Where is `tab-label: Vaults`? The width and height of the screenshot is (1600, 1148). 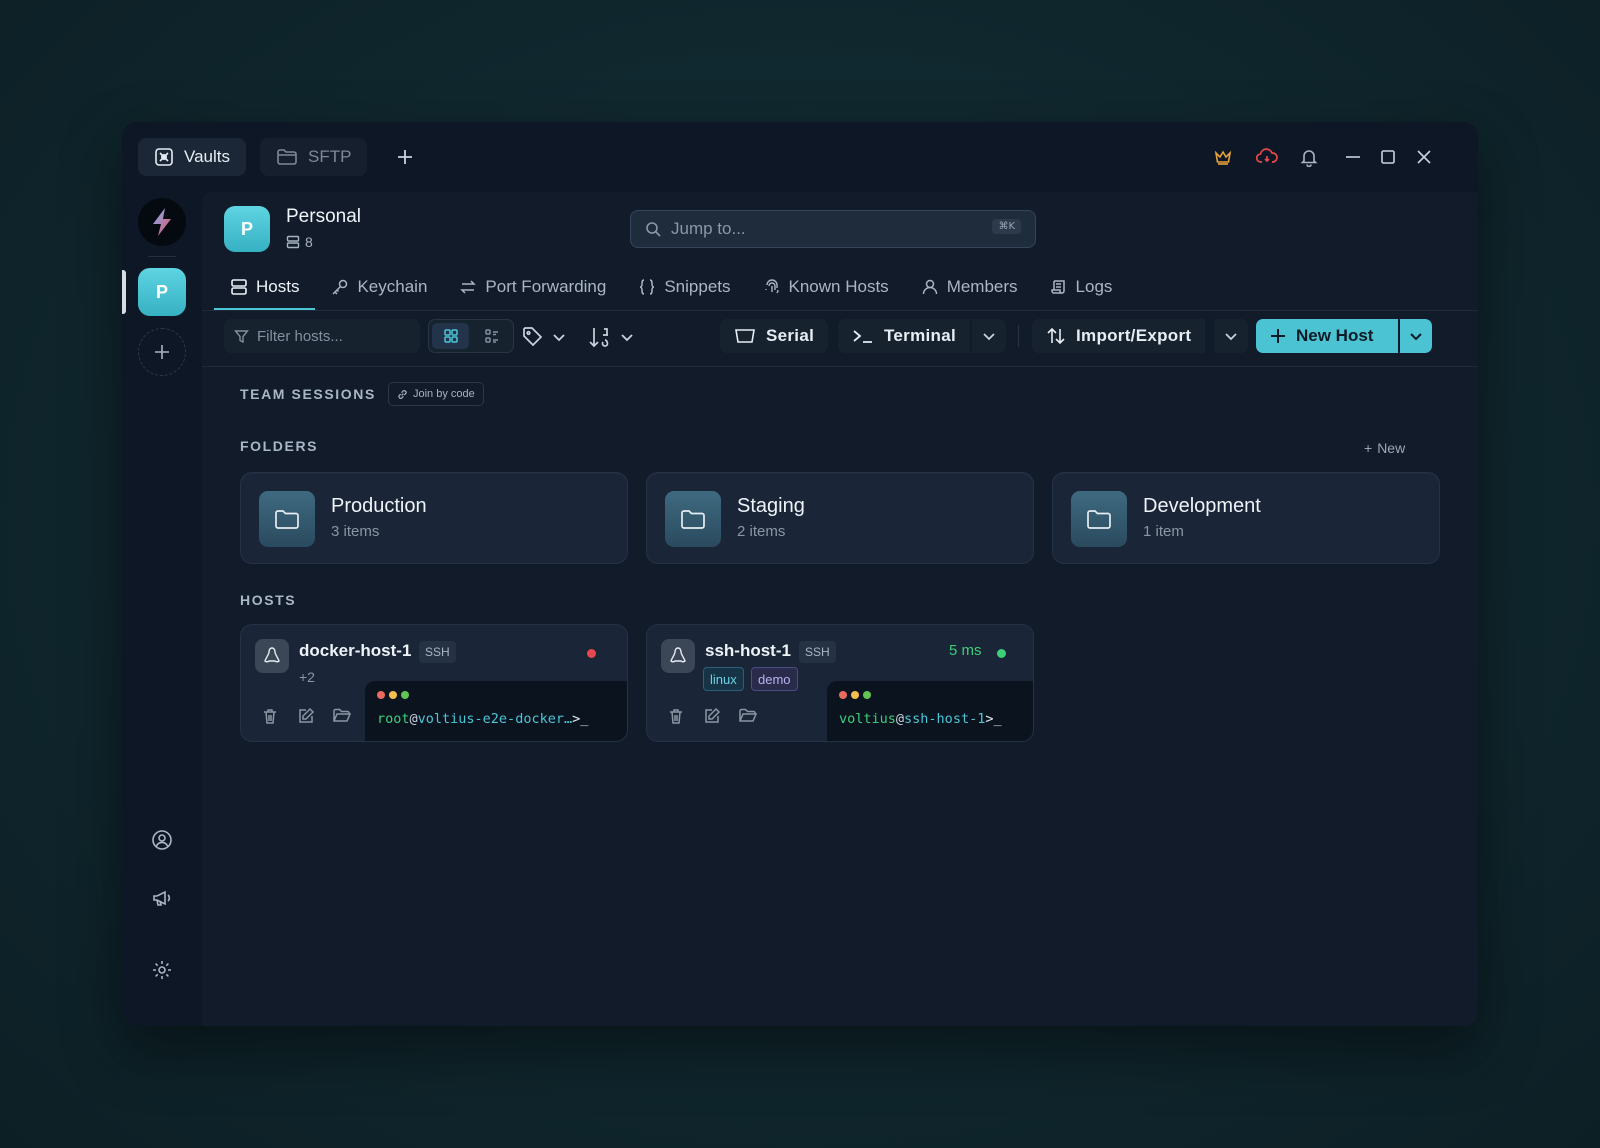
tab-label: Vaults is located at coordinates (207, 156).